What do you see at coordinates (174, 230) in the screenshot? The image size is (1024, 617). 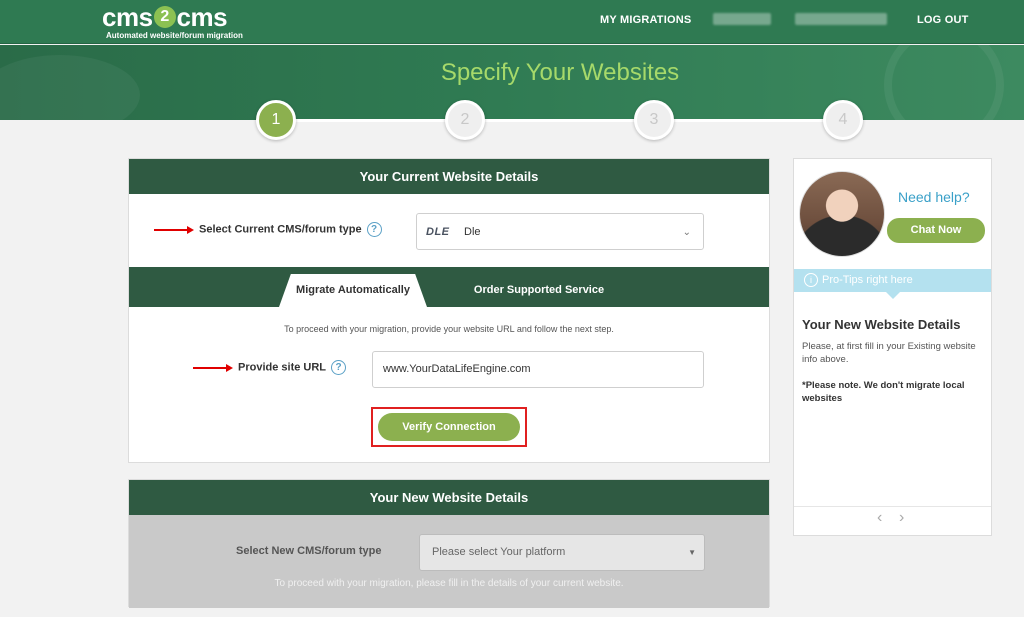 I see `annotation-arrow-cms` at bounding box center [174, 230].